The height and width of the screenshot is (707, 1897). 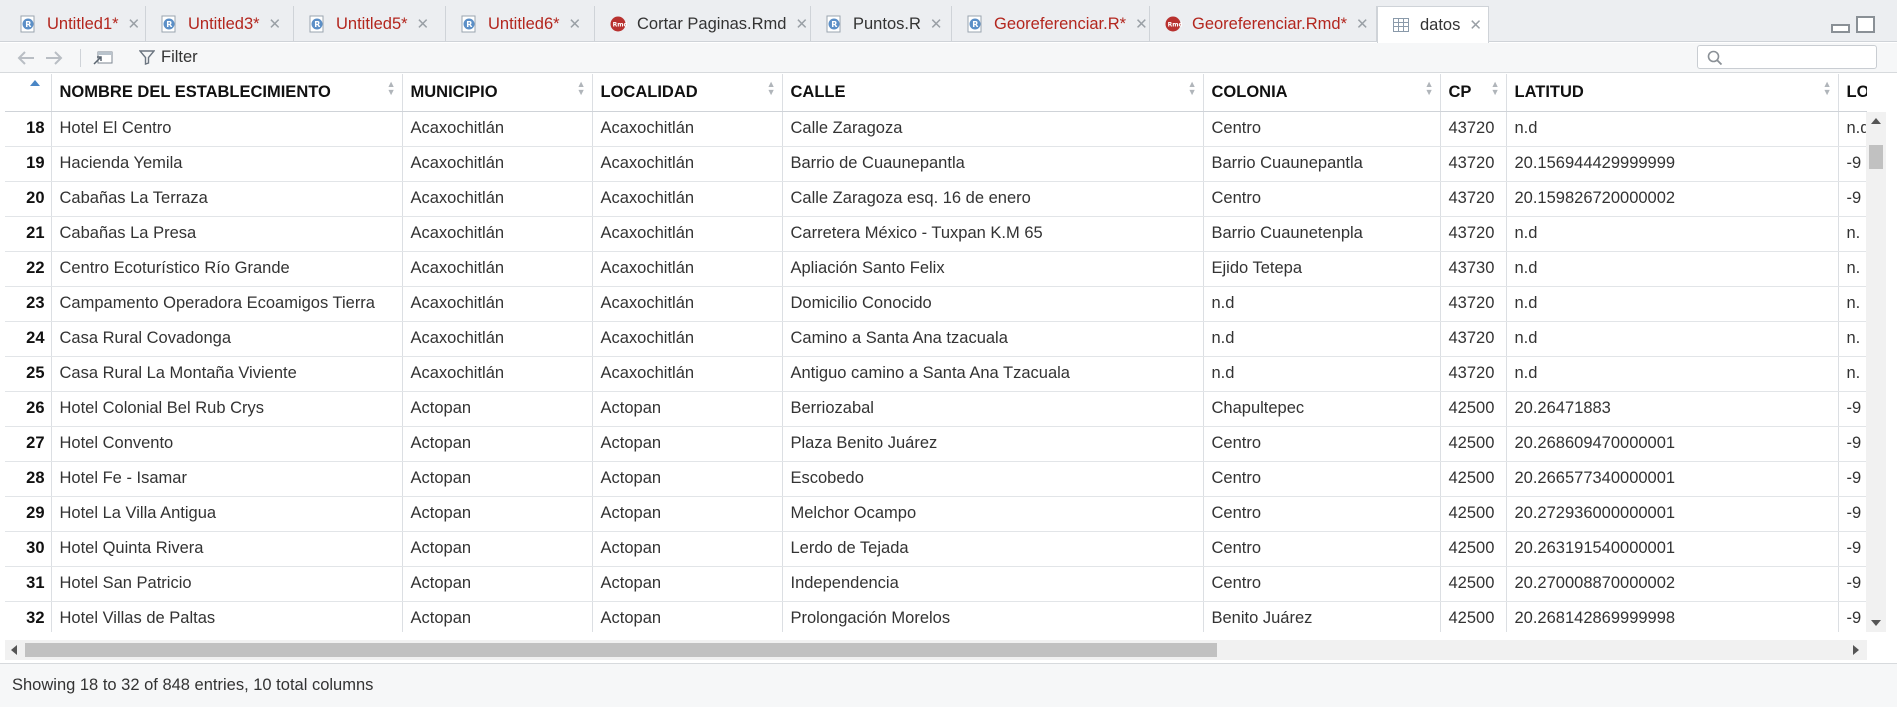 I want to click on table-cell: Hotel Quinta Rivera, so click(x=227, y=549).